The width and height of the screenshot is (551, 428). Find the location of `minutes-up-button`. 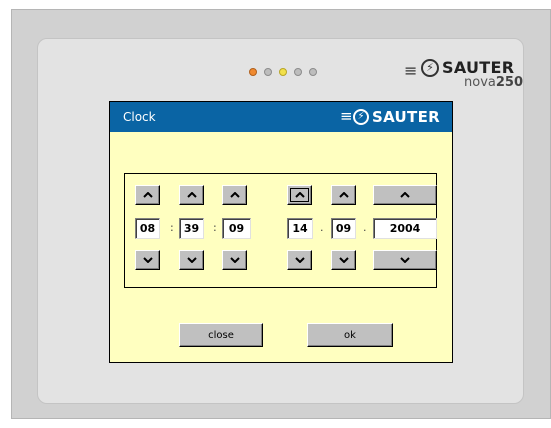

minutes-up-button is located at coordinates (191, 195).